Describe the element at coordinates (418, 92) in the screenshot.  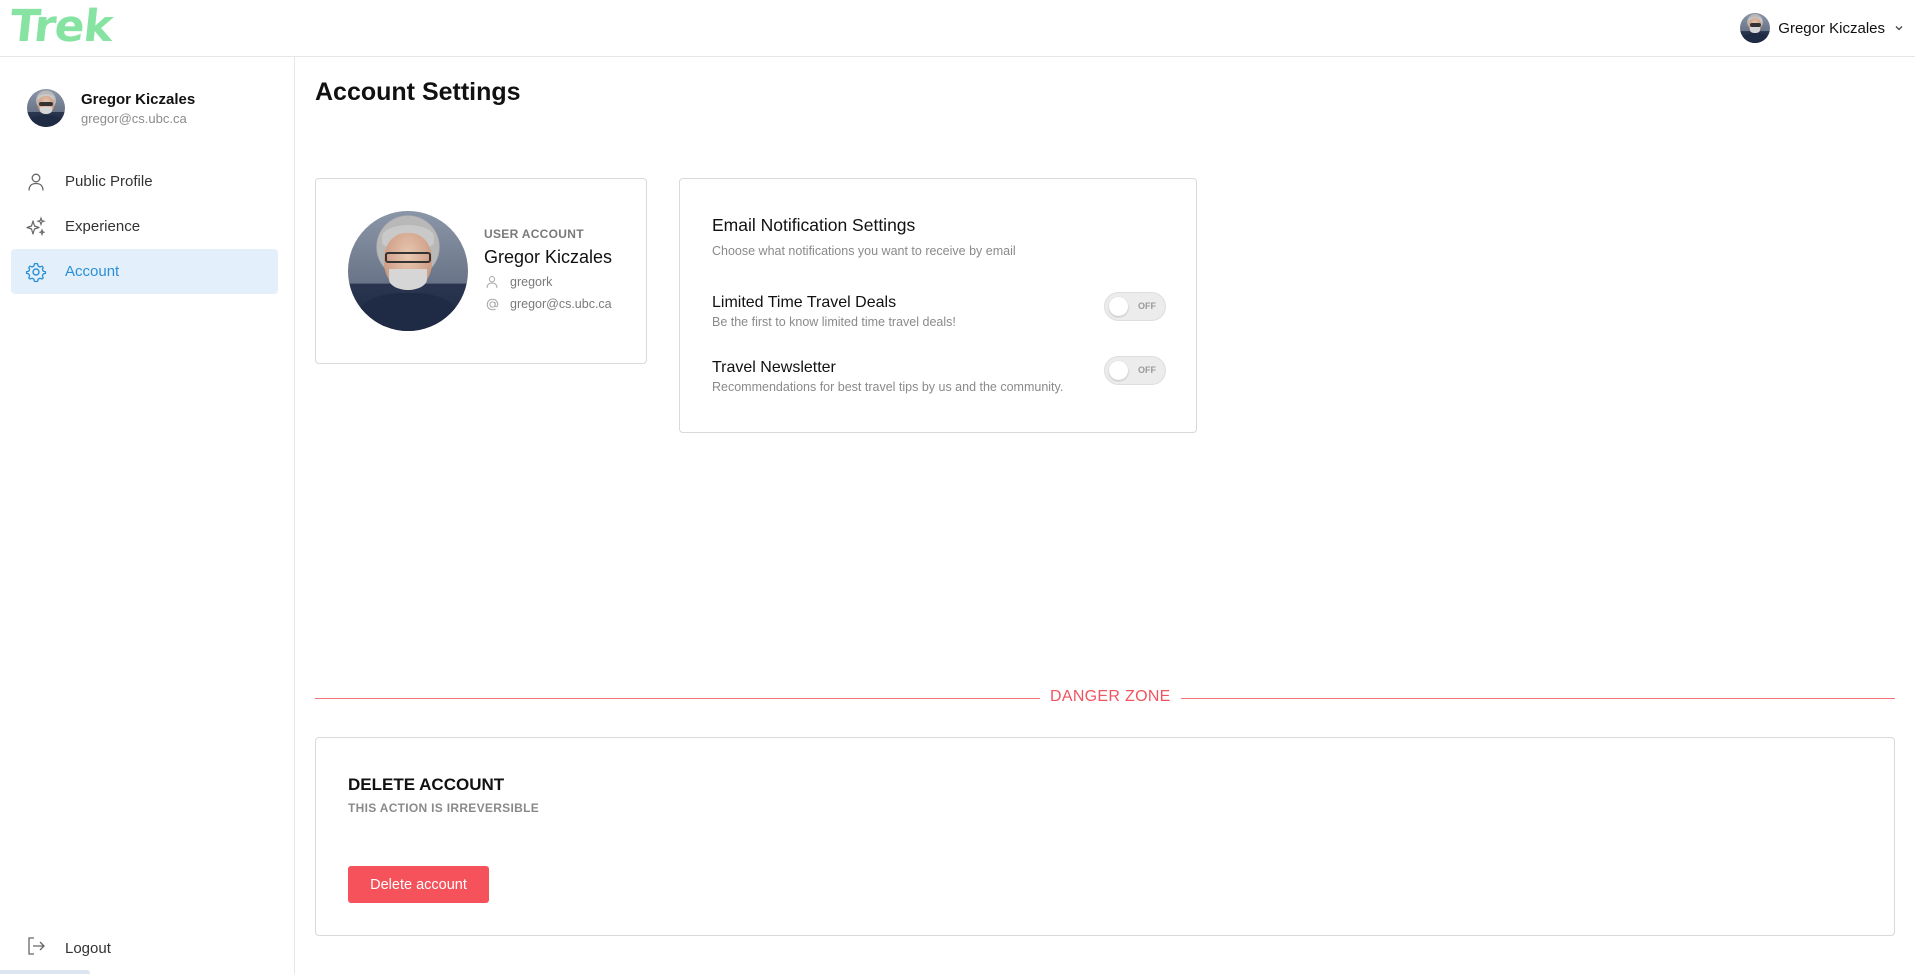
I see `page-title: Account Settings` at that location.